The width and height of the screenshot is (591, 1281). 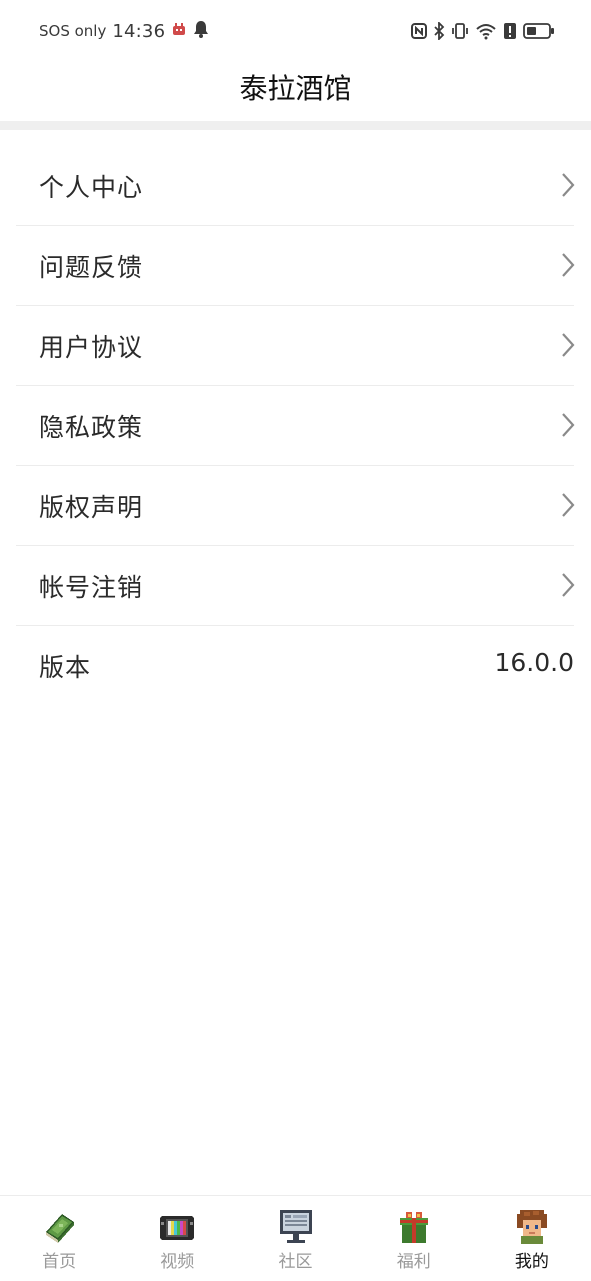 I want to click on nav-item-mine: 我的, so click(x=532, y=1238).